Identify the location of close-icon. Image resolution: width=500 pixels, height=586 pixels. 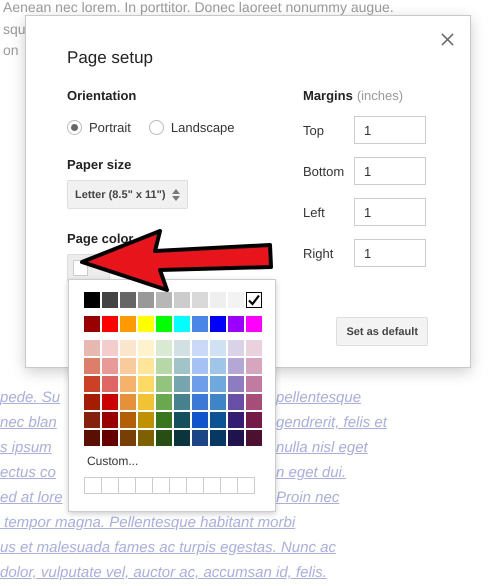
(447, 39).